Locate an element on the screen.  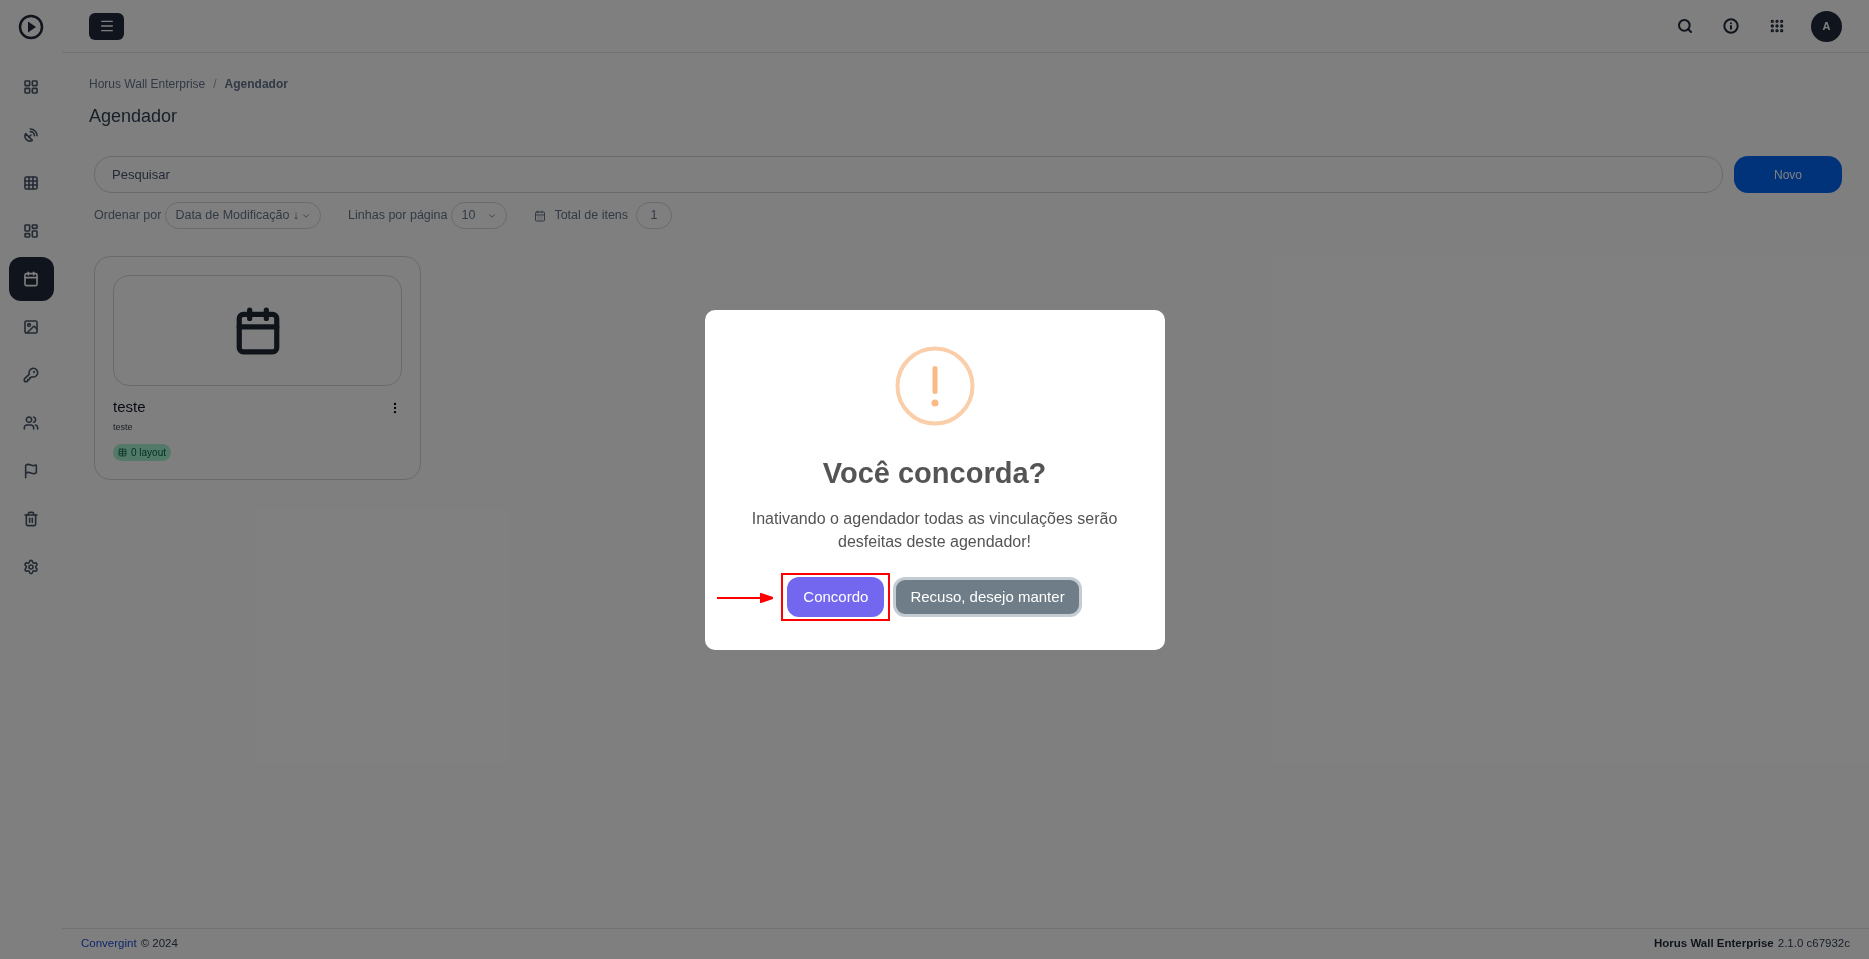
satellite-dish-icon is located at coordinates (31, 135).